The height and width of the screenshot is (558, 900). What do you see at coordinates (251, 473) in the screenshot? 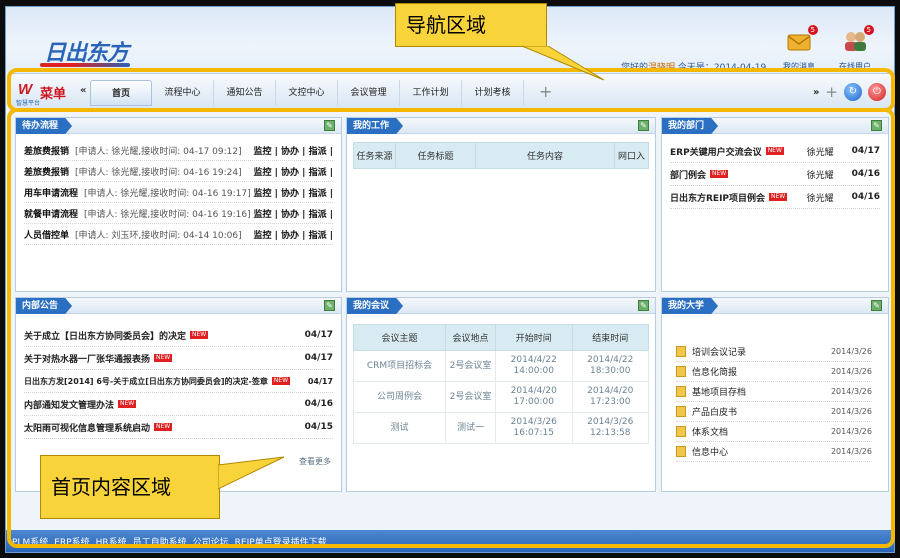
I see `content-callout-tail` at bounding box center [251, 473].